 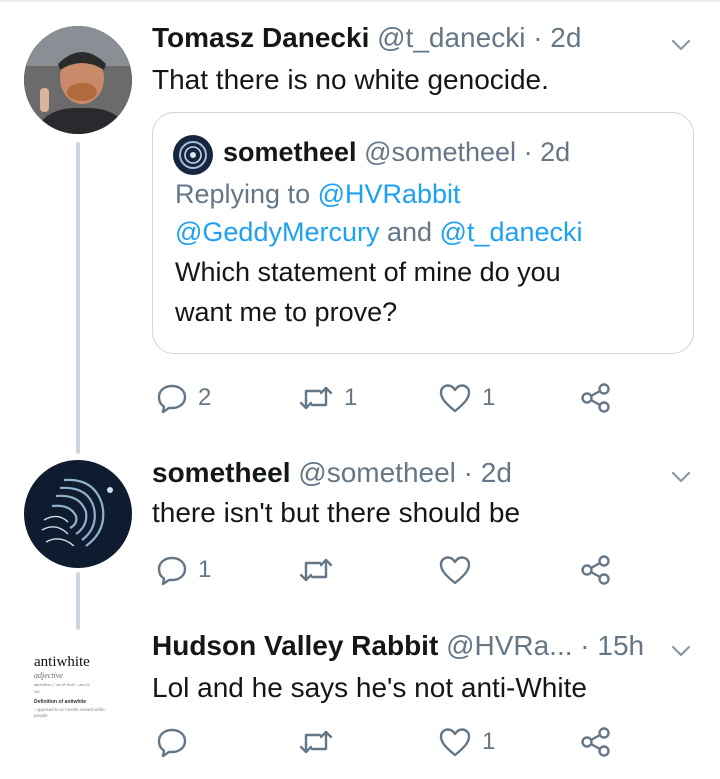 What do you see at coordinates (377, 472) in the screenshot?
I see `user-handle: @sometheel` at bounding box center [377, 472].